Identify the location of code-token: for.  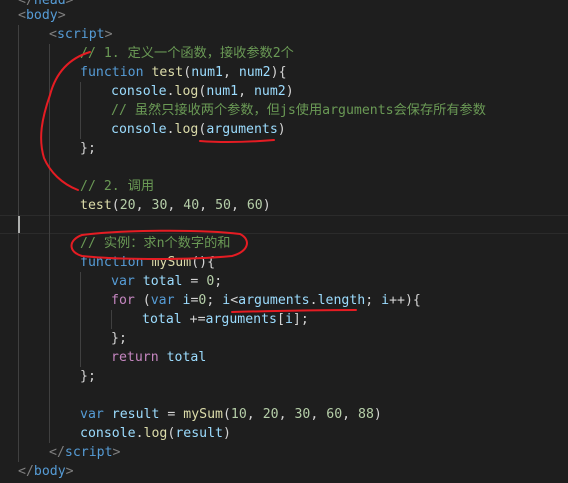
(123, 300).